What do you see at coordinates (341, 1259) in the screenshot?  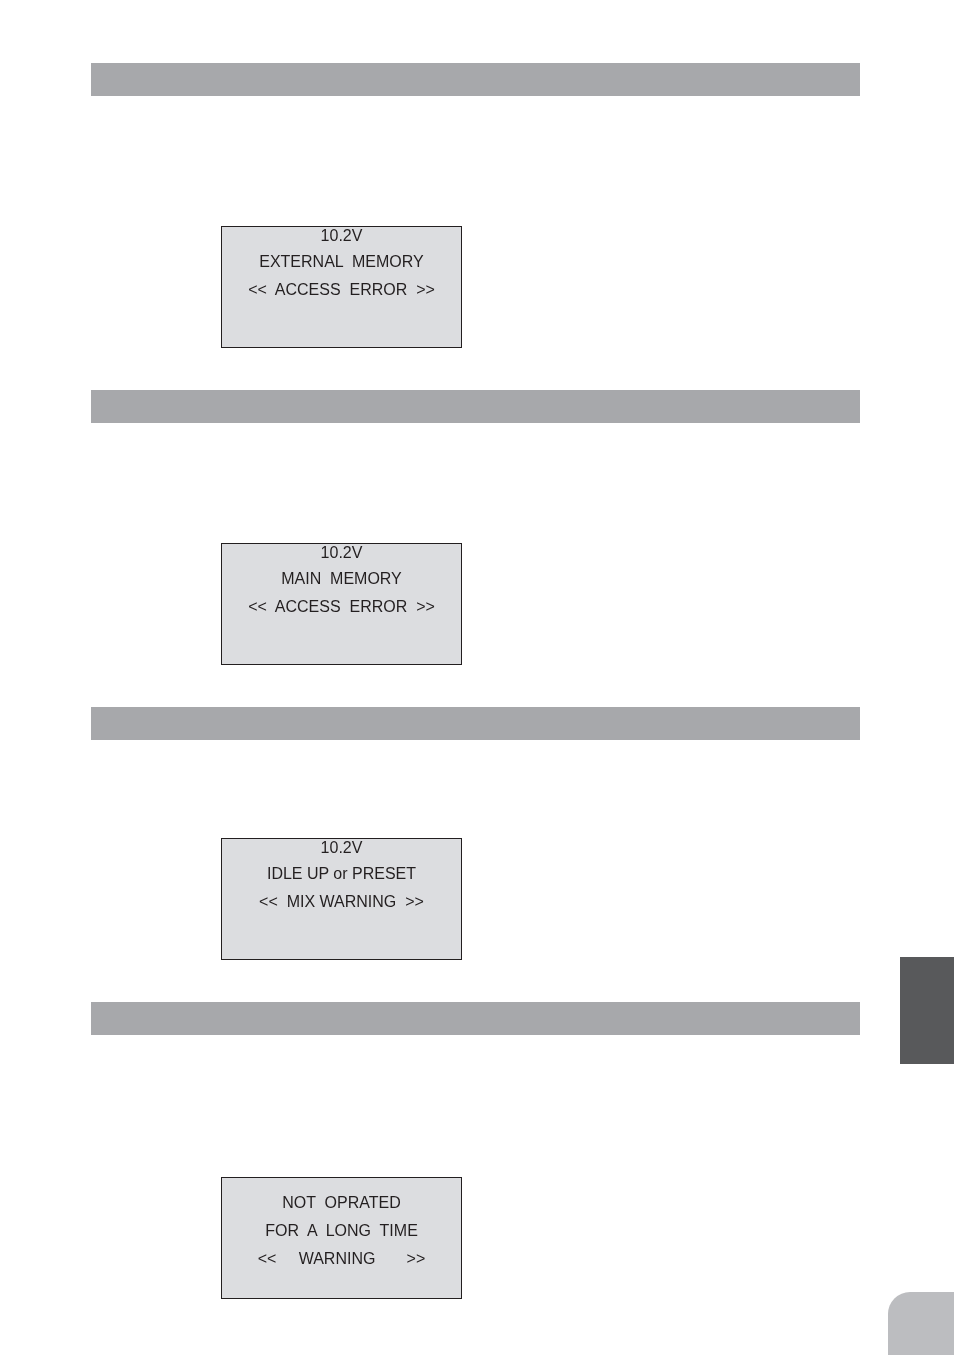 I see `lcd-message-line: << WARNING >>` at bounding box center [341, 1259].